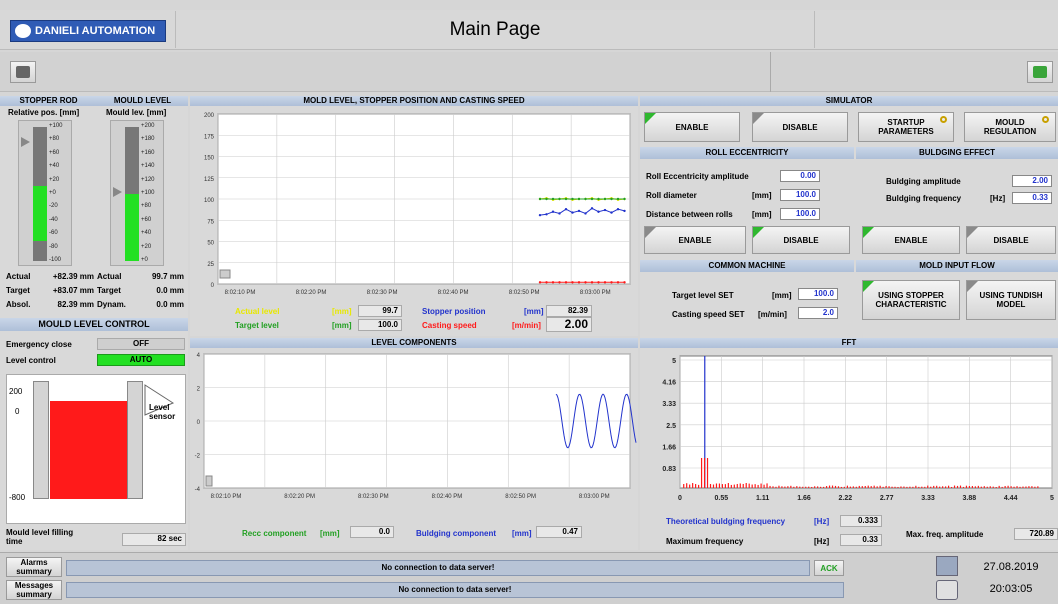 This screenshot has width=1058, height=604. Describe the element at coordinates (31, 360) in the screenshot. I see `level-control-label: Level control` at that location.